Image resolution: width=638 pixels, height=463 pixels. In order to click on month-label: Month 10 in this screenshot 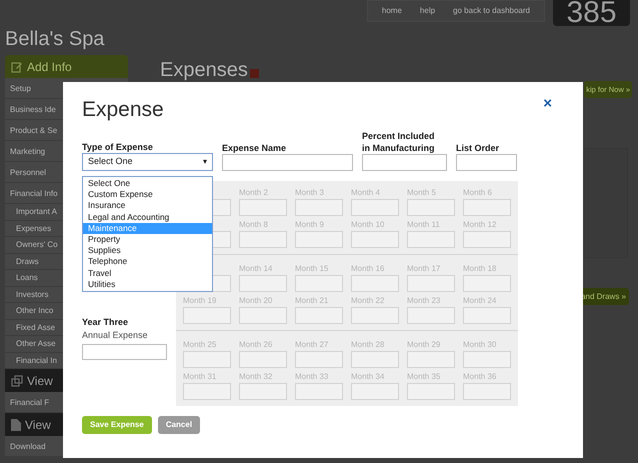, I will do `click(368, 224)`.